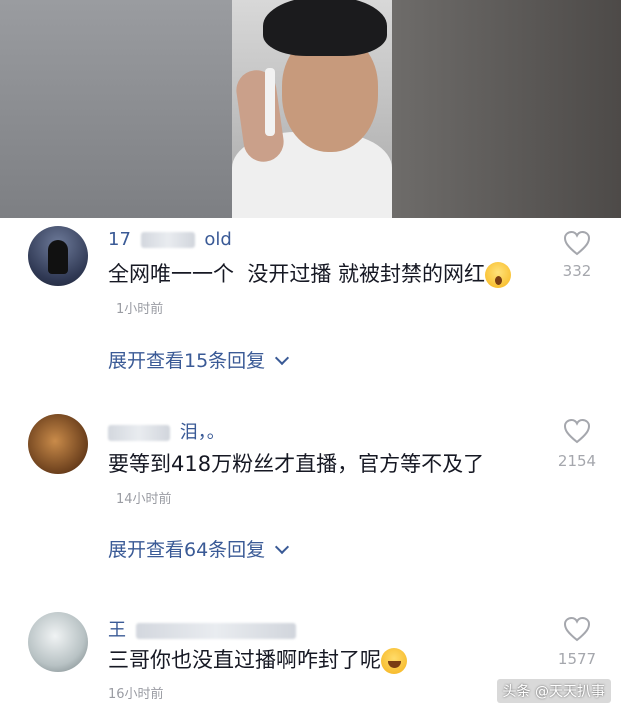  I want to click on comment-username: 泪，。, so click(166, 431).